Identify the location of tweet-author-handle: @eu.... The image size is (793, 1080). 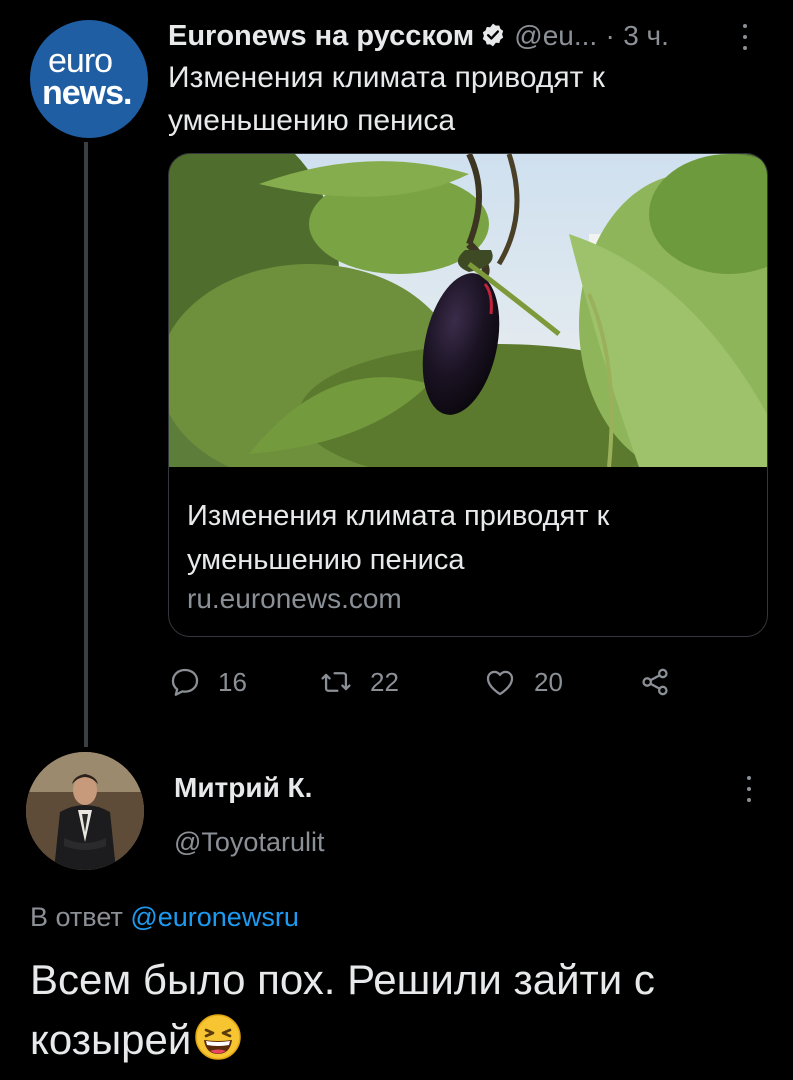
(555, 35).